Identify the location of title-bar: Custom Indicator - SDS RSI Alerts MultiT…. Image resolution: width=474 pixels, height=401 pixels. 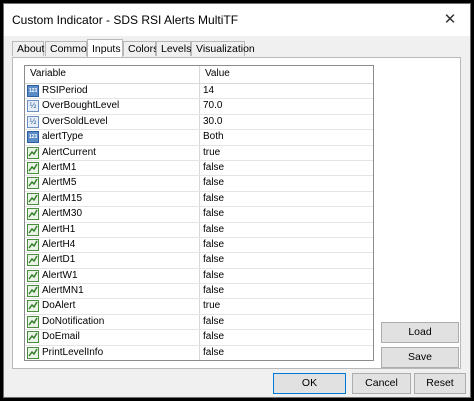
(237, 20).